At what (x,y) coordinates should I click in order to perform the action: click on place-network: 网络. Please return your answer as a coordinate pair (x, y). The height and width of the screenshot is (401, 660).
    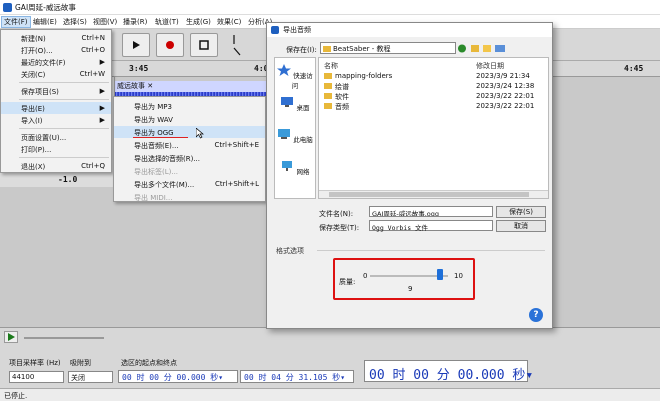
    Looking at the image, I should click on (295, 168).